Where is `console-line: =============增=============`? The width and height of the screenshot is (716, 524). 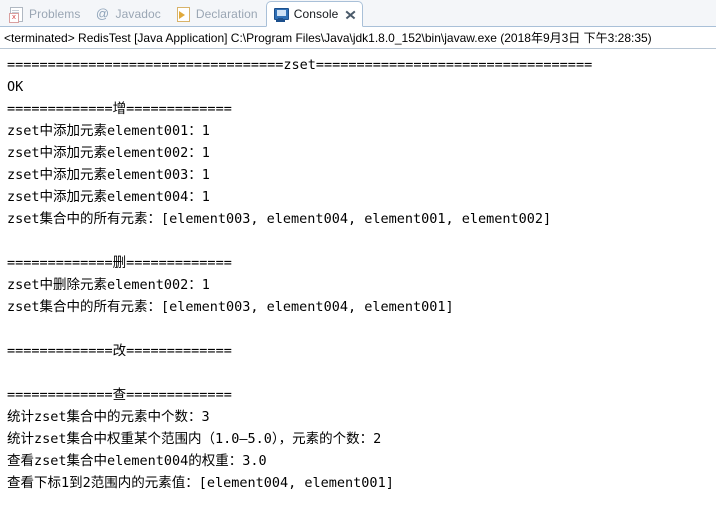 console-line: =============增============= is located at coordinates (119, 109).